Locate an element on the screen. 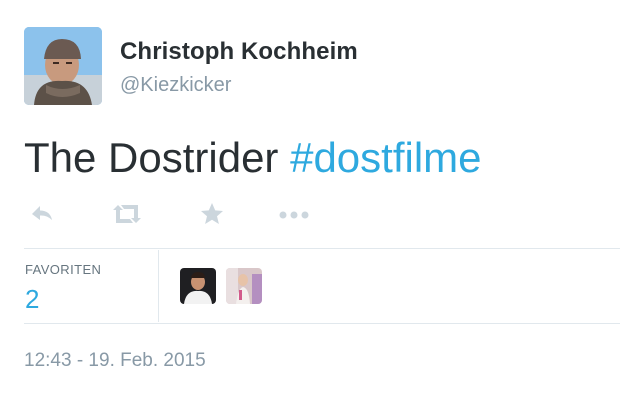 The width and height of the screenshot is (620, 420). more-button is located at coordinates (295, 214).